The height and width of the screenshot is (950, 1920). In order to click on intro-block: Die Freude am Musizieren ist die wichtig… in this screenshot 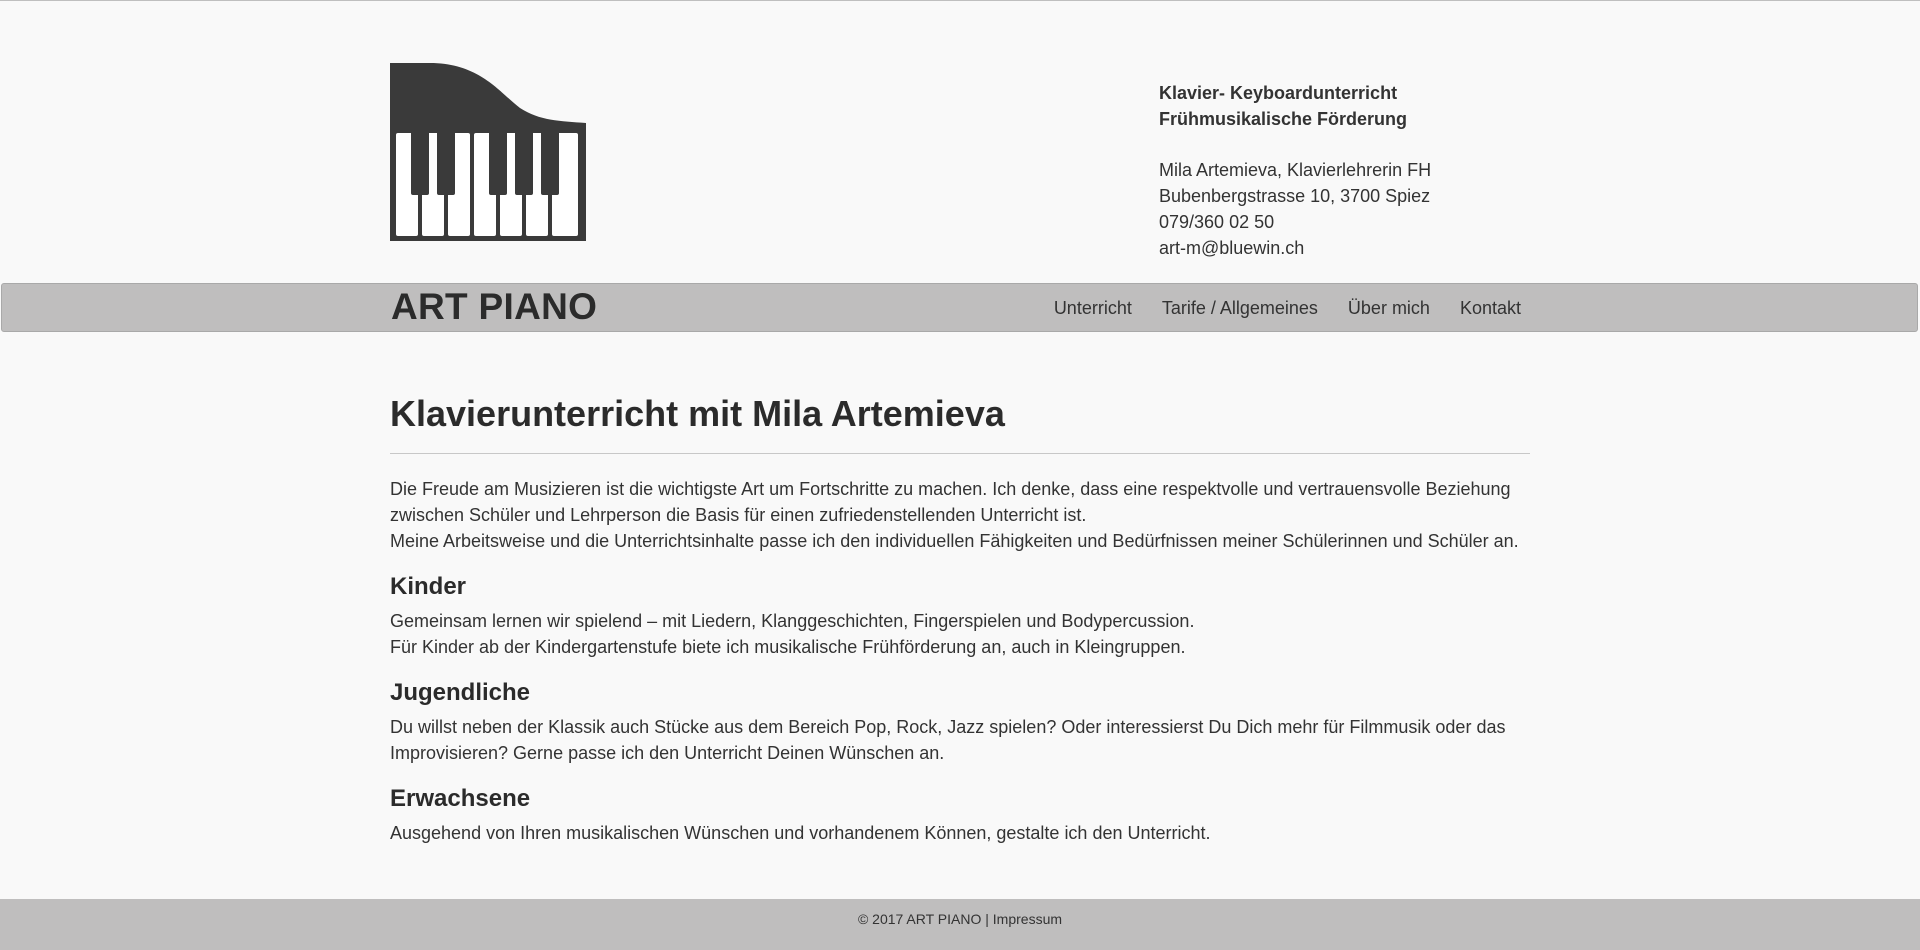, I will do `click(960, 515)`.